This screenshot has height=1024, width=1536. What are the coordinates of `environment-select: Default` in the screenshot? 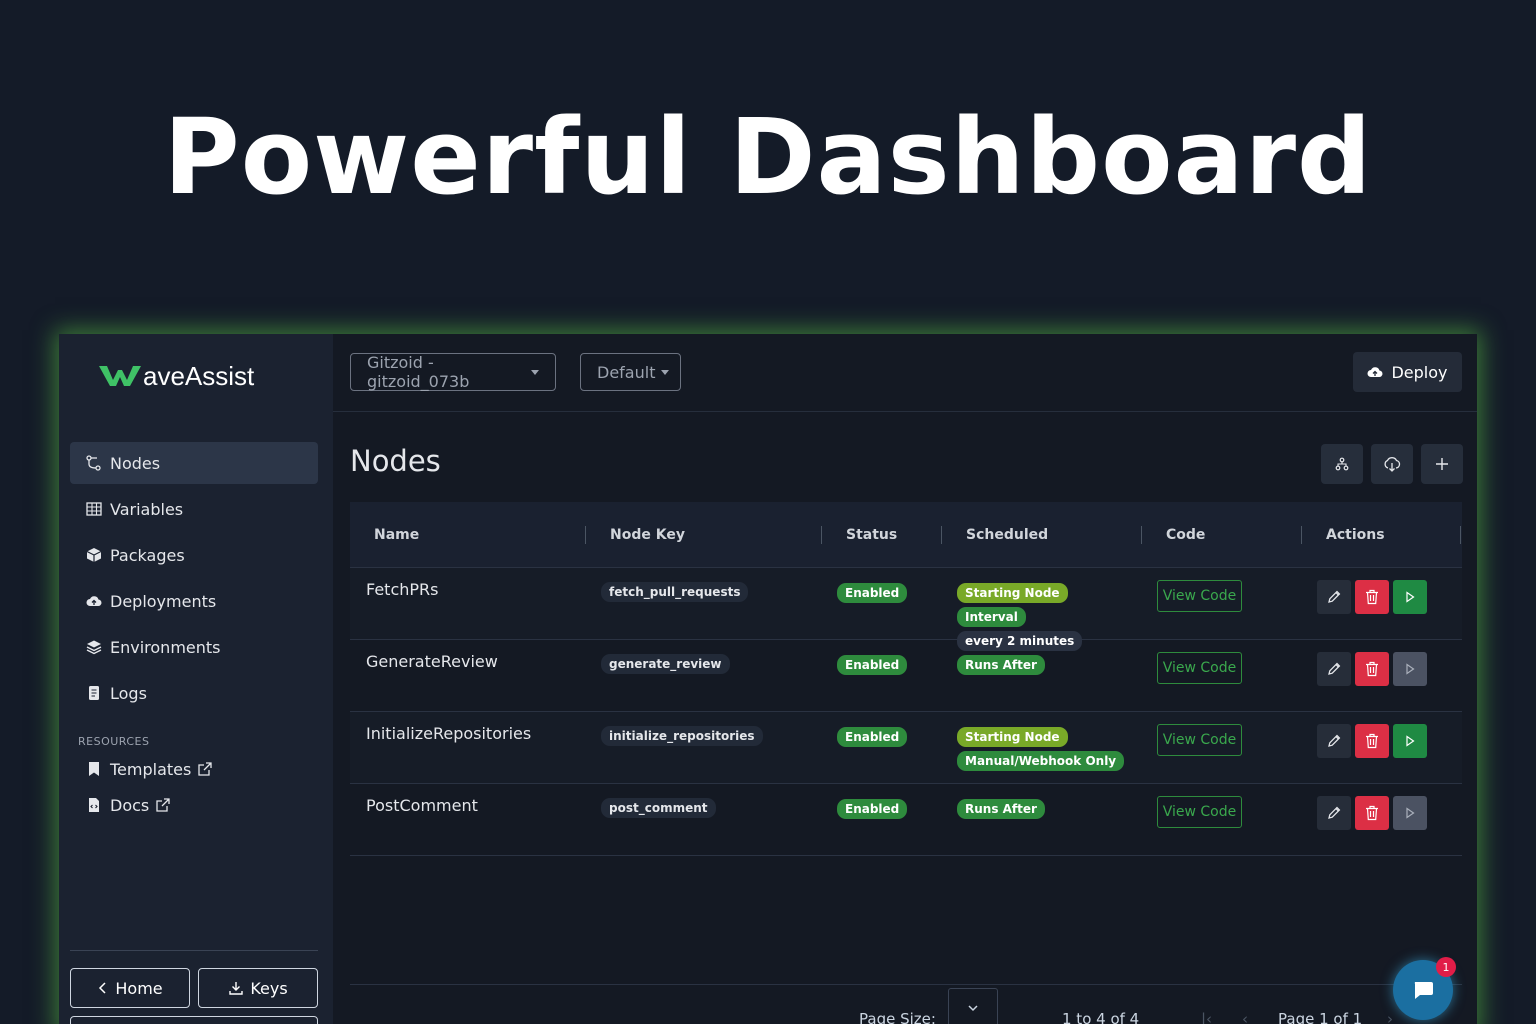 It's located at (630, 372).